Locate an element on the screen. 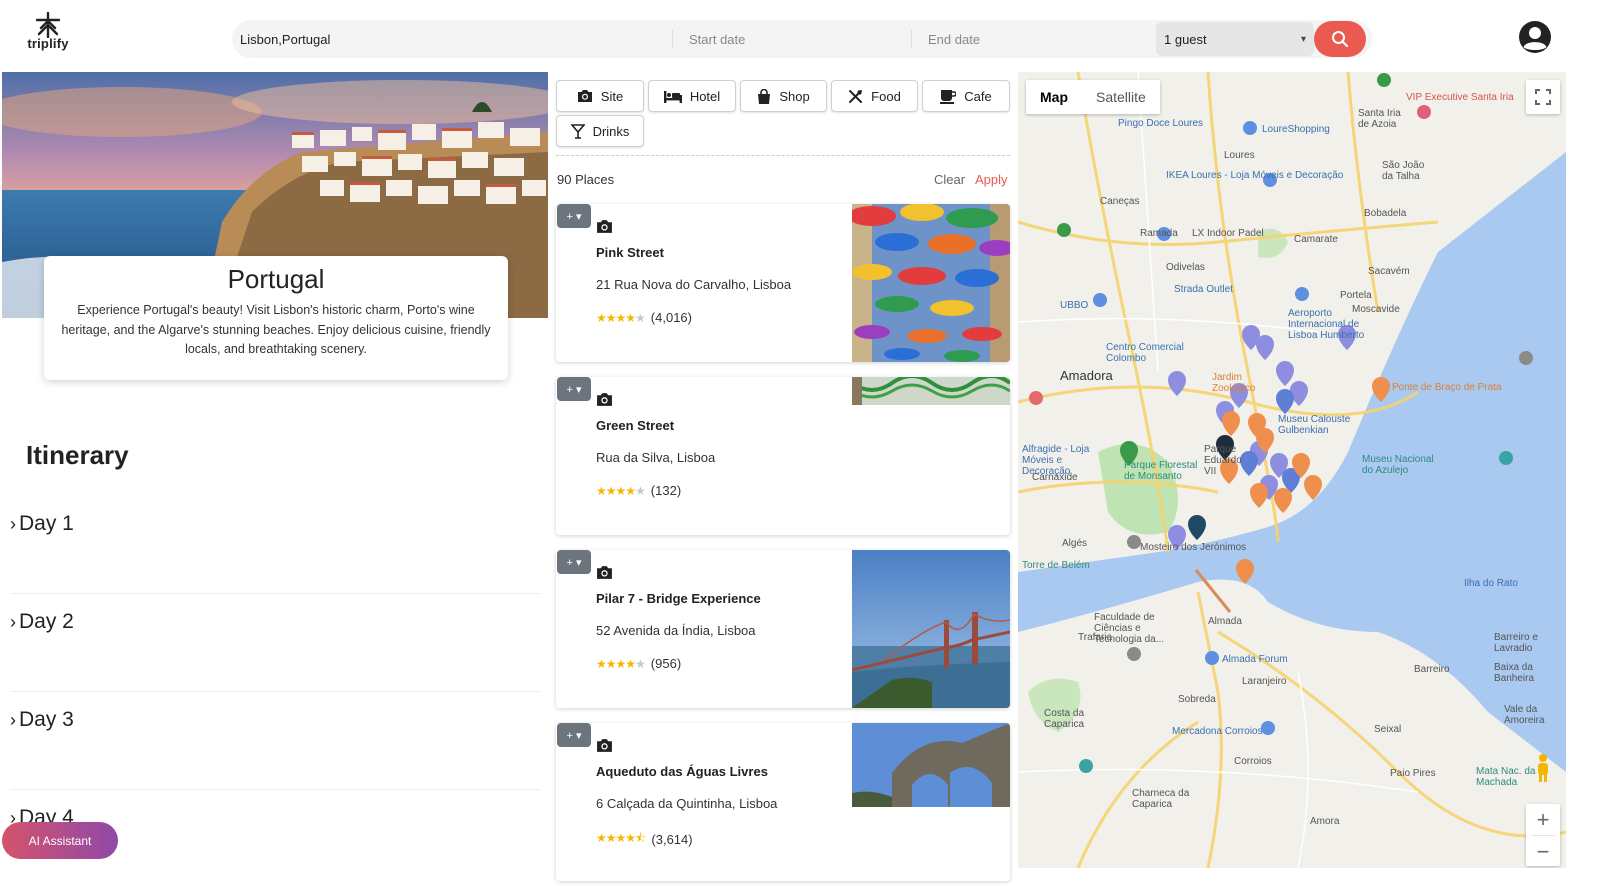 This screenshot has width=1598, height=886. filter-label: Food is located at coordinates (886, 96).